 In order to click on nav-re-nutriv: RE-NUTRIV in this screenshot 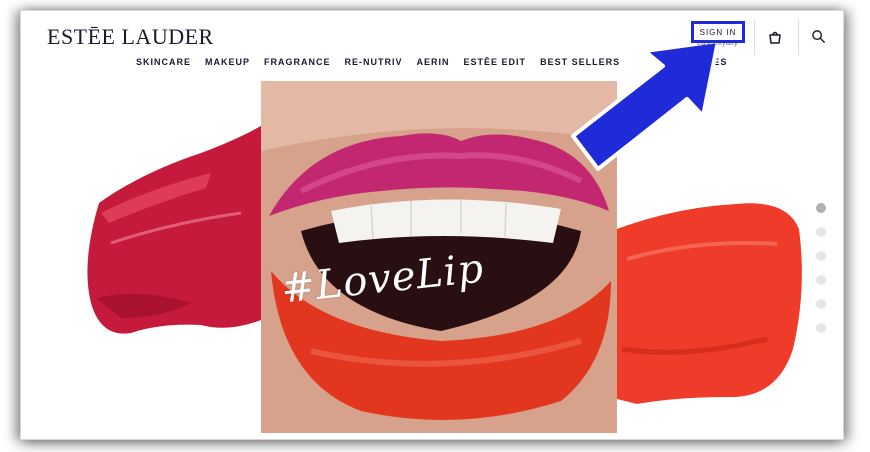, I will do `click(374, 62)`.